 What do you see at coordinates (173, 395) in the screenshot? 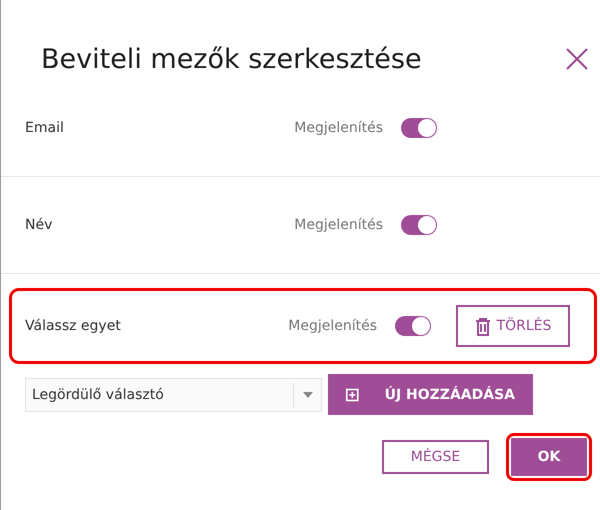
I see `dropdown-field: Legördülő választó` at bounding box center [173, 395].